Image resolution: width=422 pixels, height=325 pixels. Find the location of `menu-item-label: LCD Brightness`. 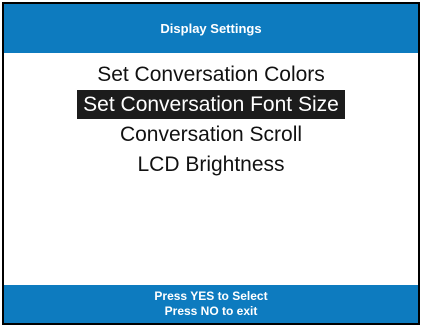

menu-item-label: LCD Brightness is located at coordinates (211, 164).